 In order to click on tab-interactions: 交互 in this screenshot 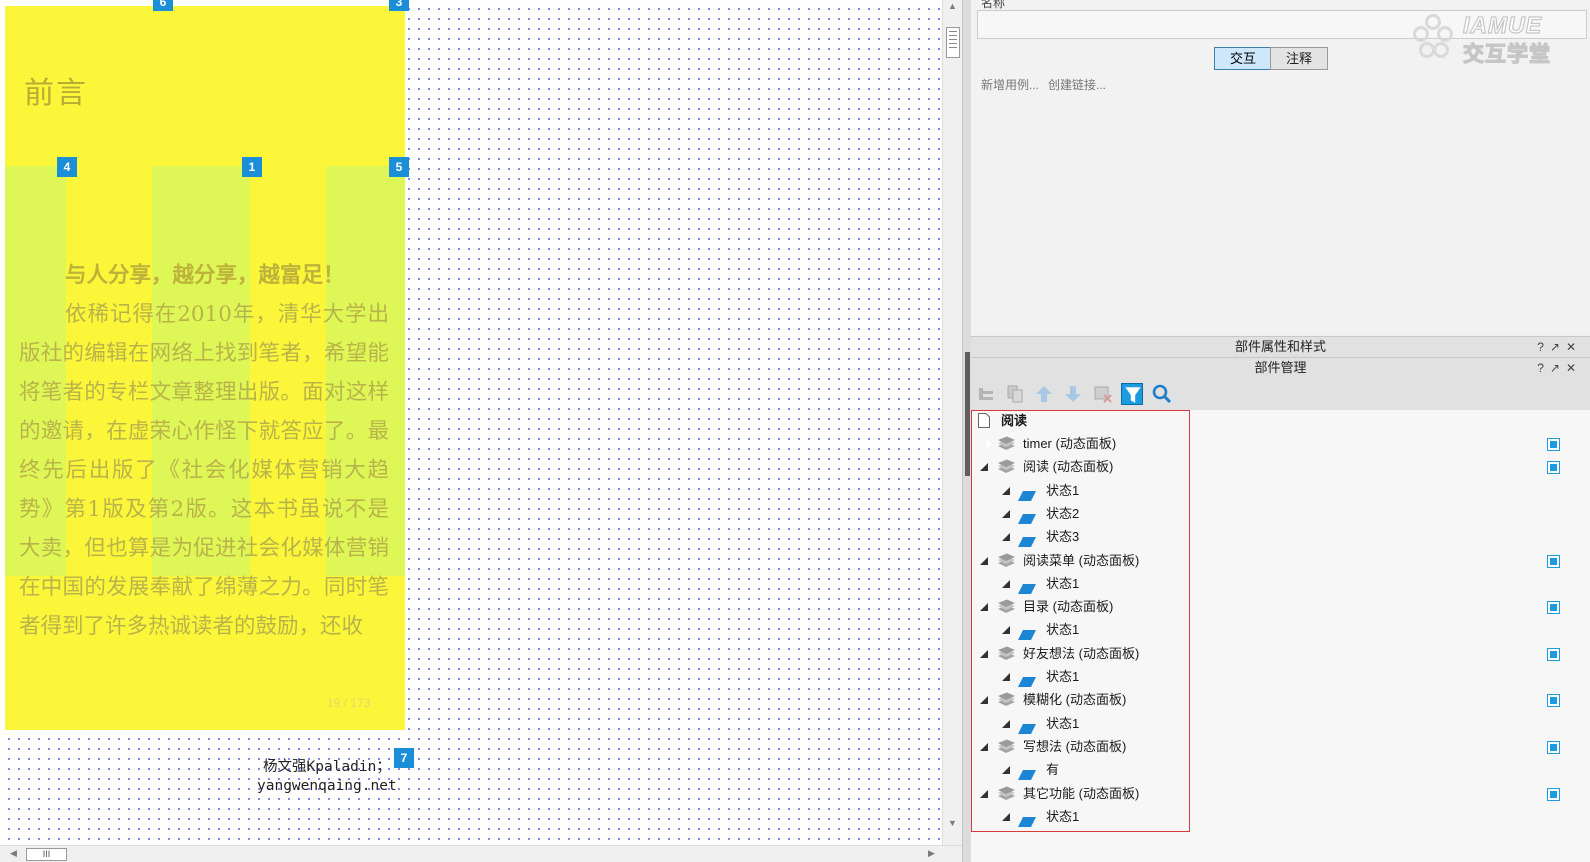, I will do `click(1243, 58)`.